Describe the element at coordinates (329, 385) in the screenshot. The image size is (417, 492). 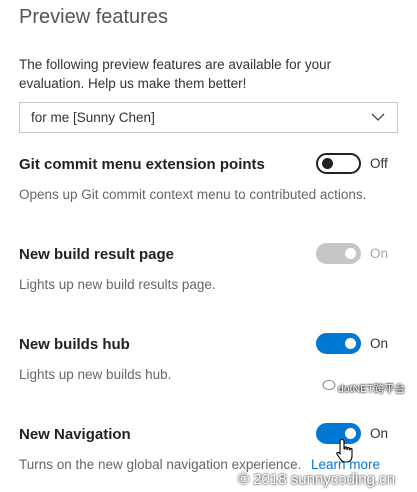
I see `chat-bubble-icon` at that location.